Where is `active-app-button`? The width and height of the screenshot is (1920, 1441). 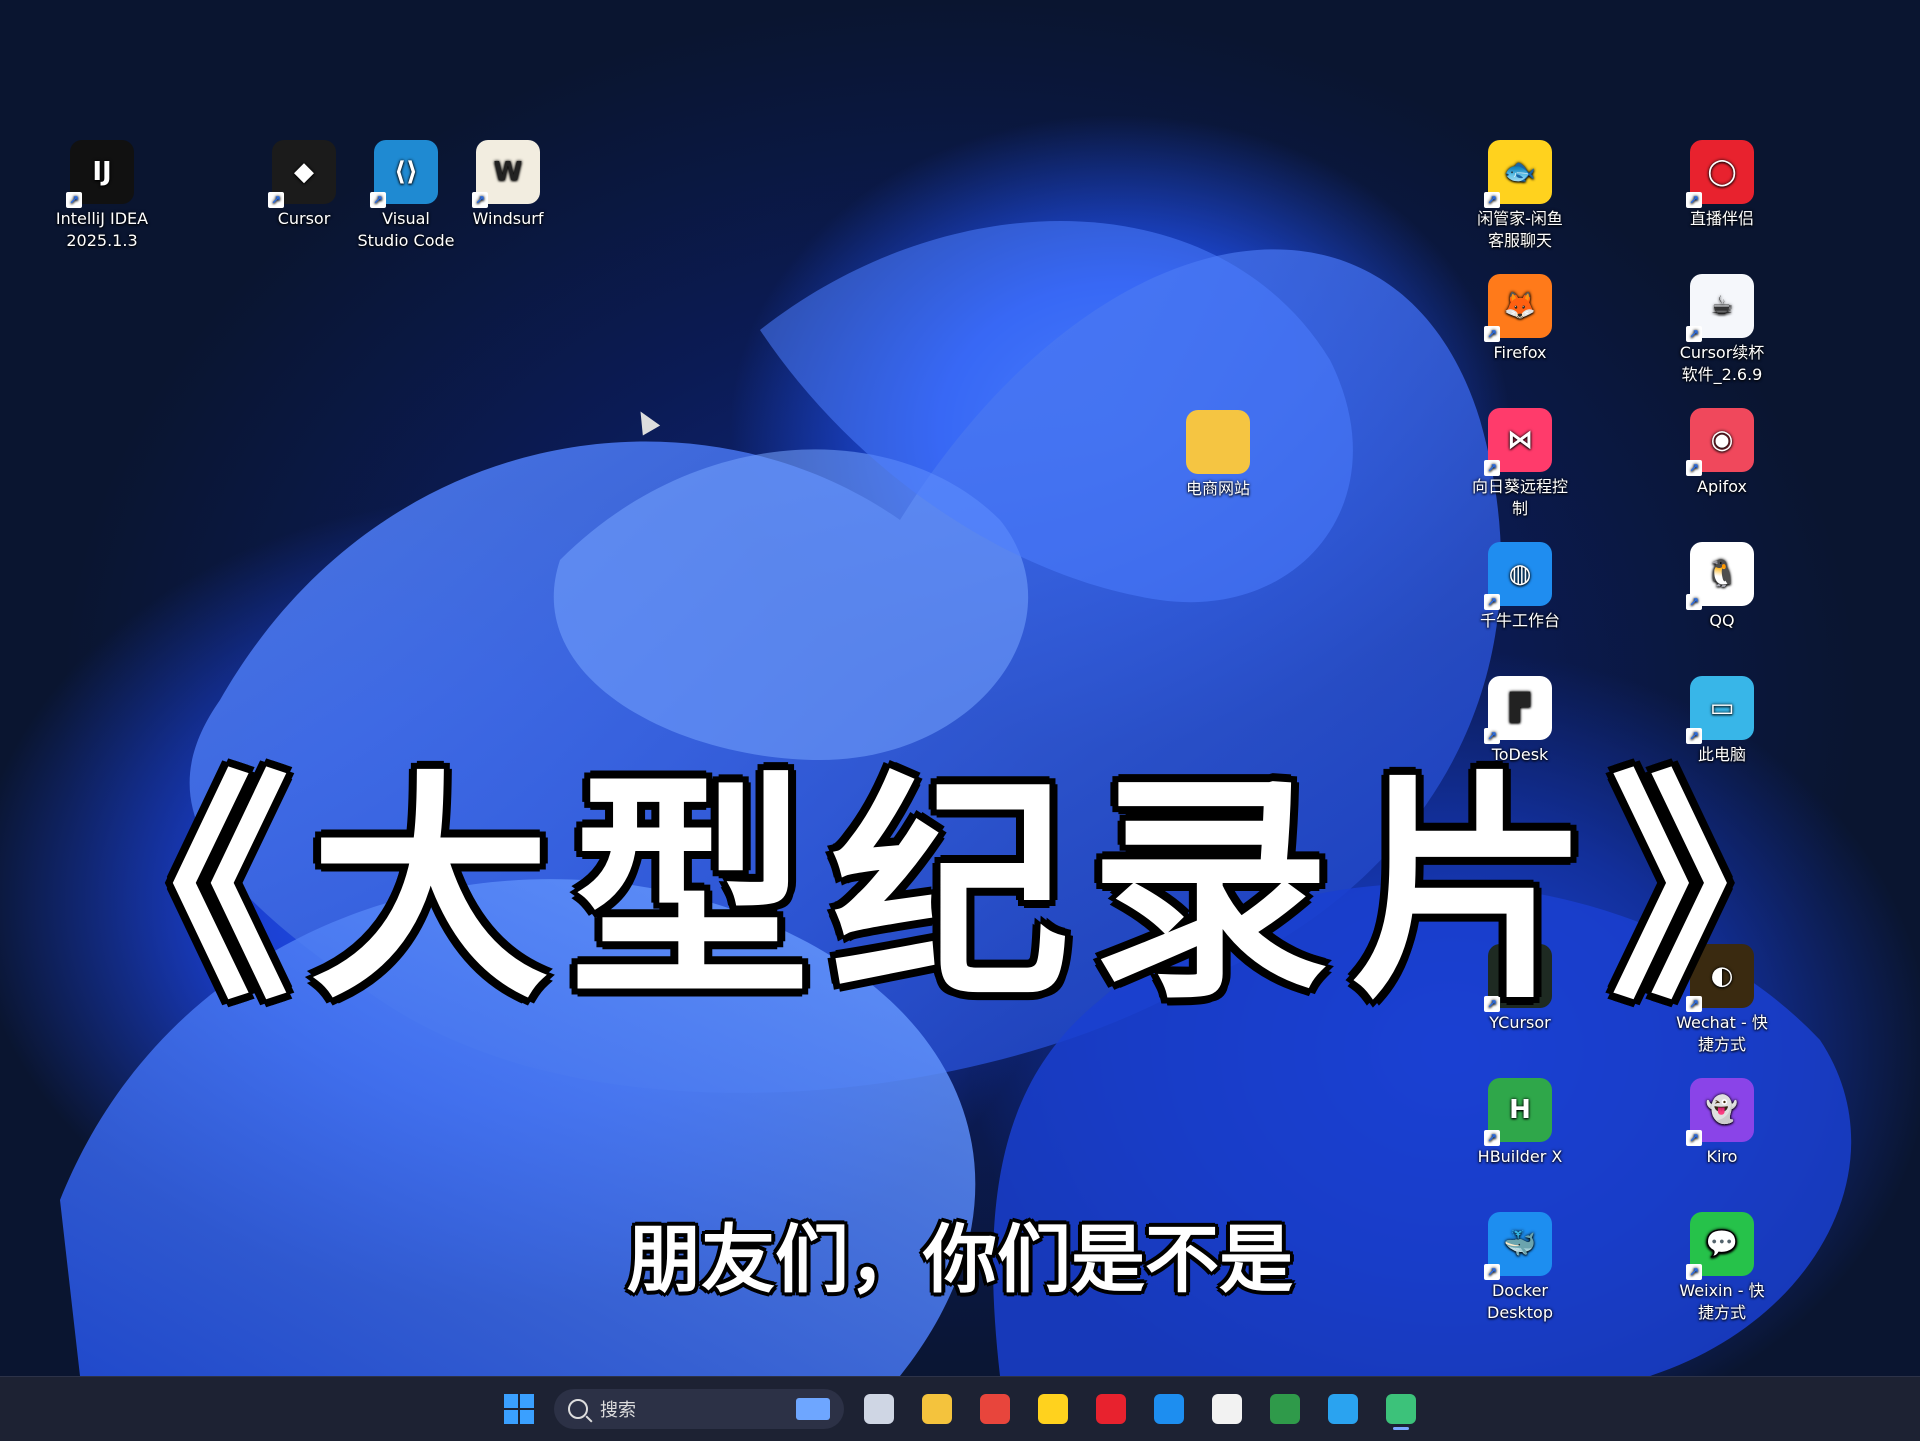
active-app-button is located at coordinates (1401, 1409).